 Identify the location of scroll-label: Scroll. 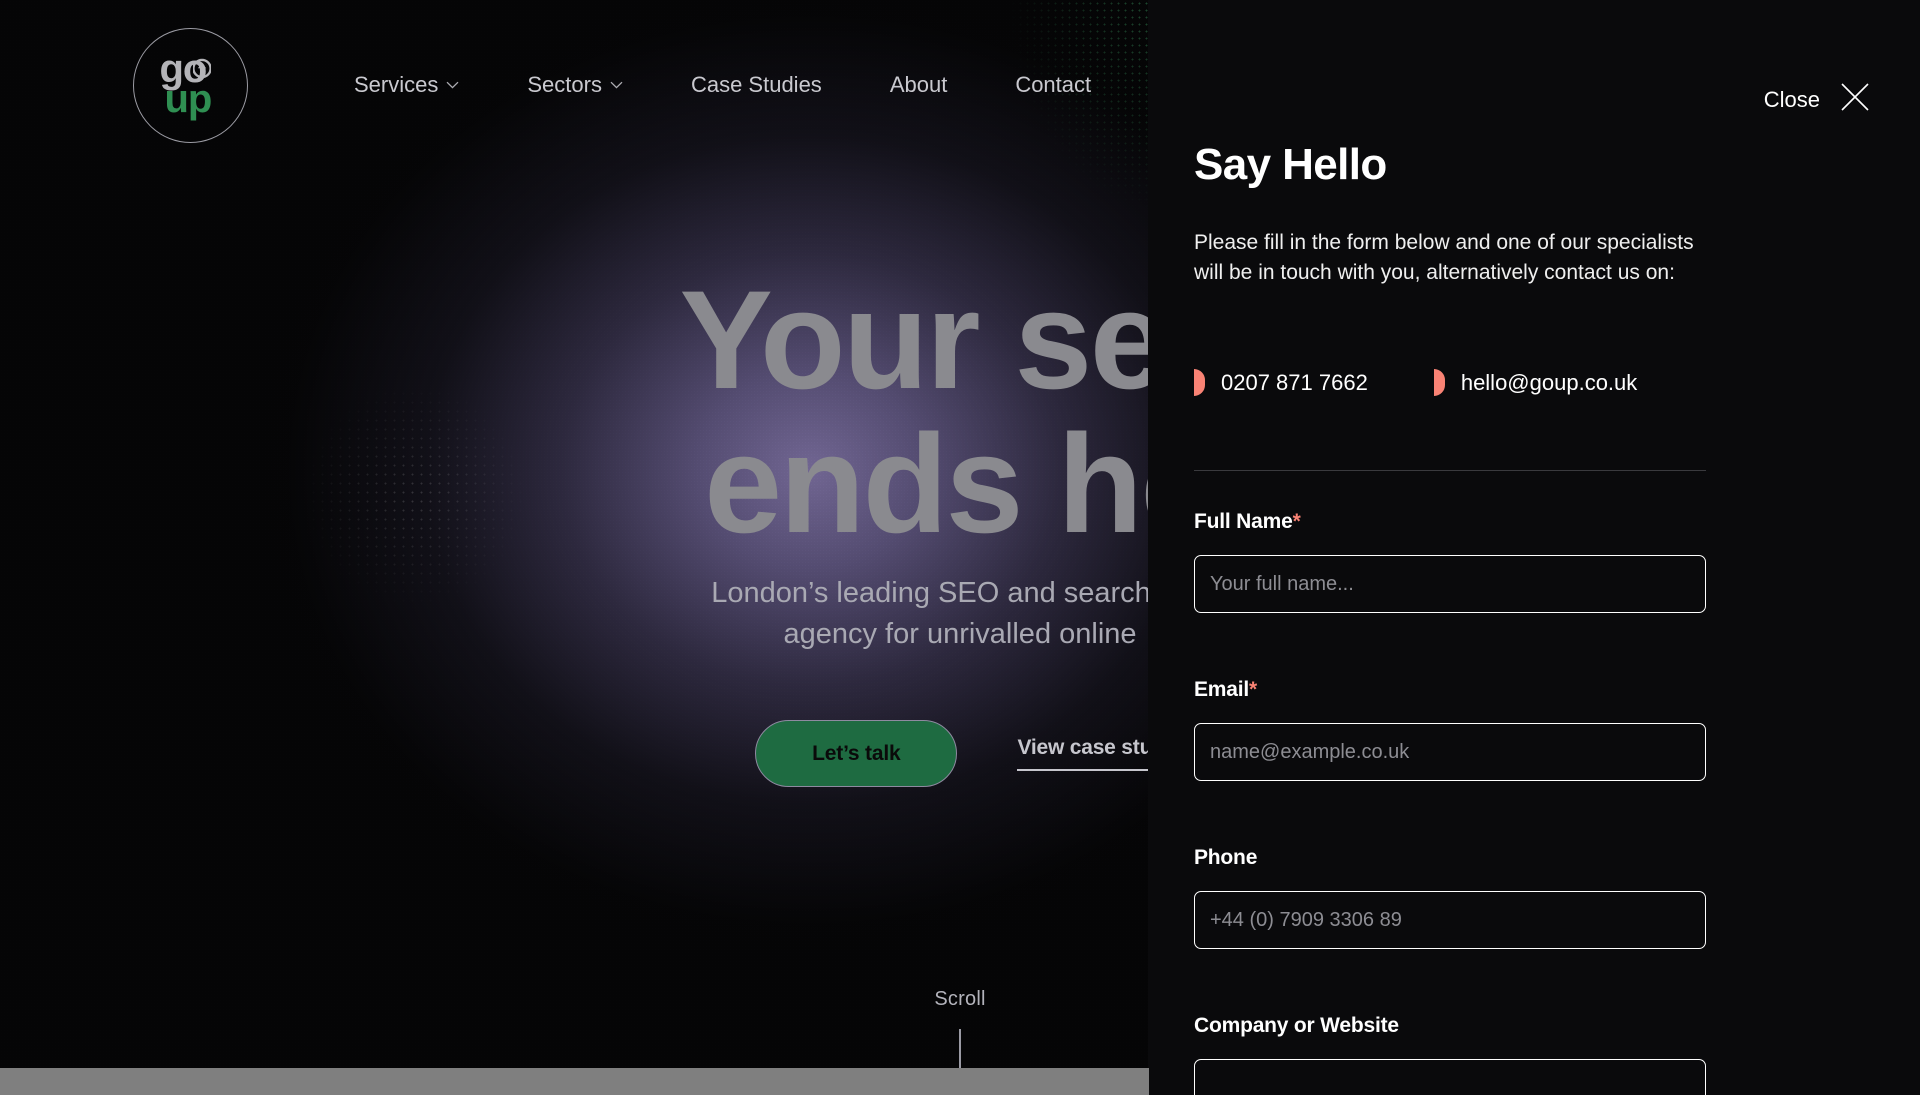
(960, 999).